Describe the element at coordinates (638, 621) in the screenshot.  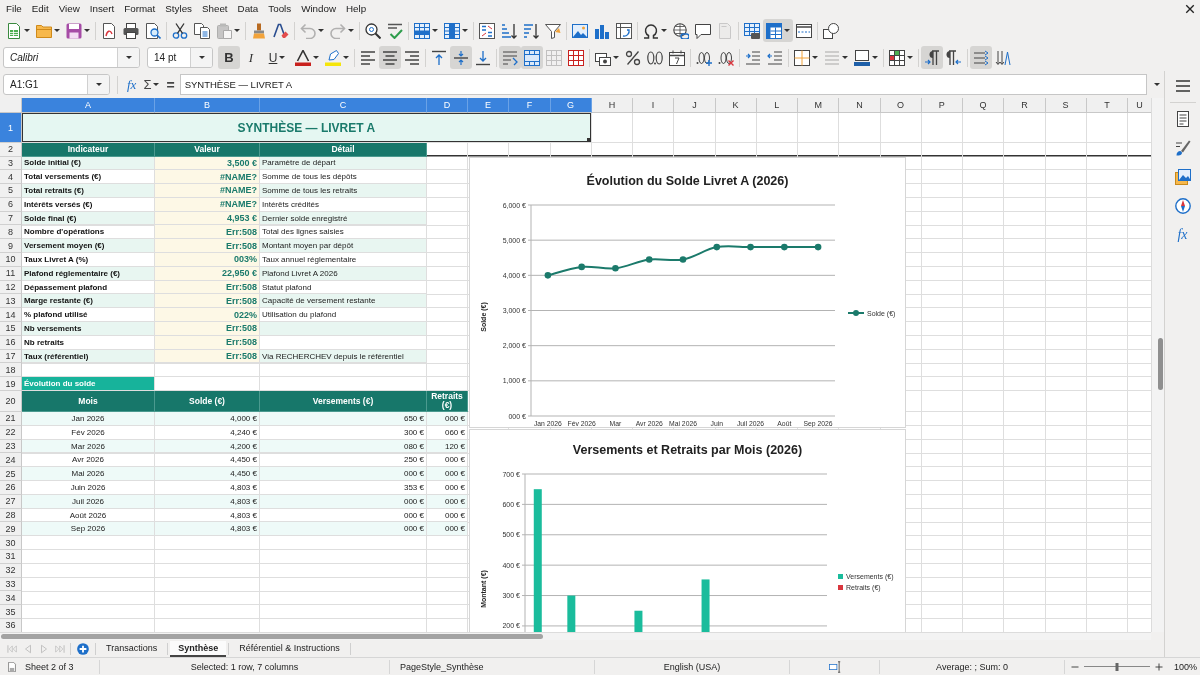
I see `bar` at that location.